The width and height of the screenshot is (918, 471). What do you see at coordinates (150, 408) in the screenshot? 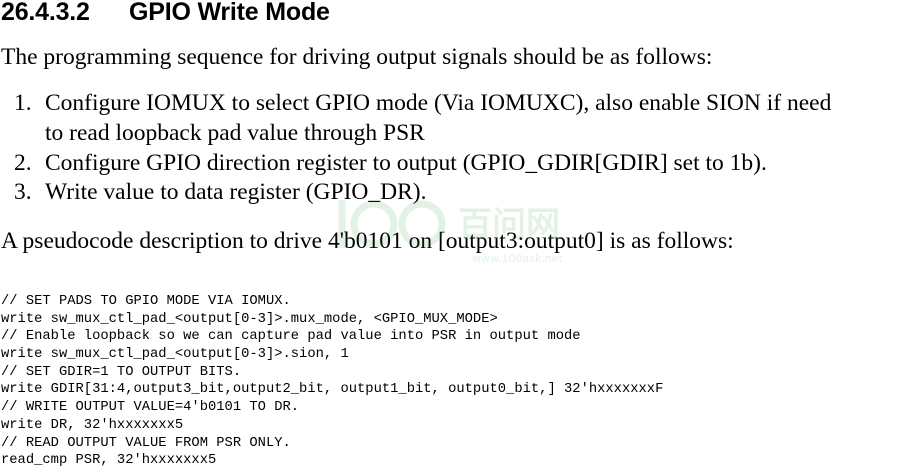
I see `code-line: // WRITE OUTPUT VALUE=4'b0101 TO DR.` at bounding box center [150, 408].